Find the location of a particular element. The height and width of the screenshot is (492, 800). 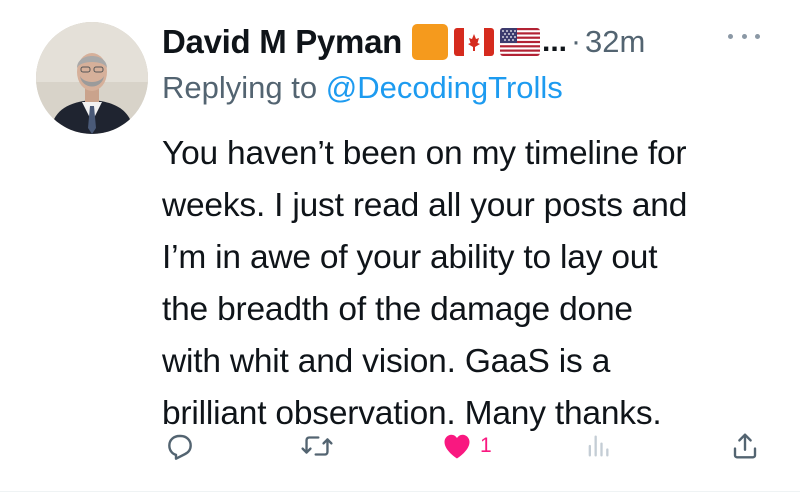

like-button: 1 is located at coordinates (467, 446).